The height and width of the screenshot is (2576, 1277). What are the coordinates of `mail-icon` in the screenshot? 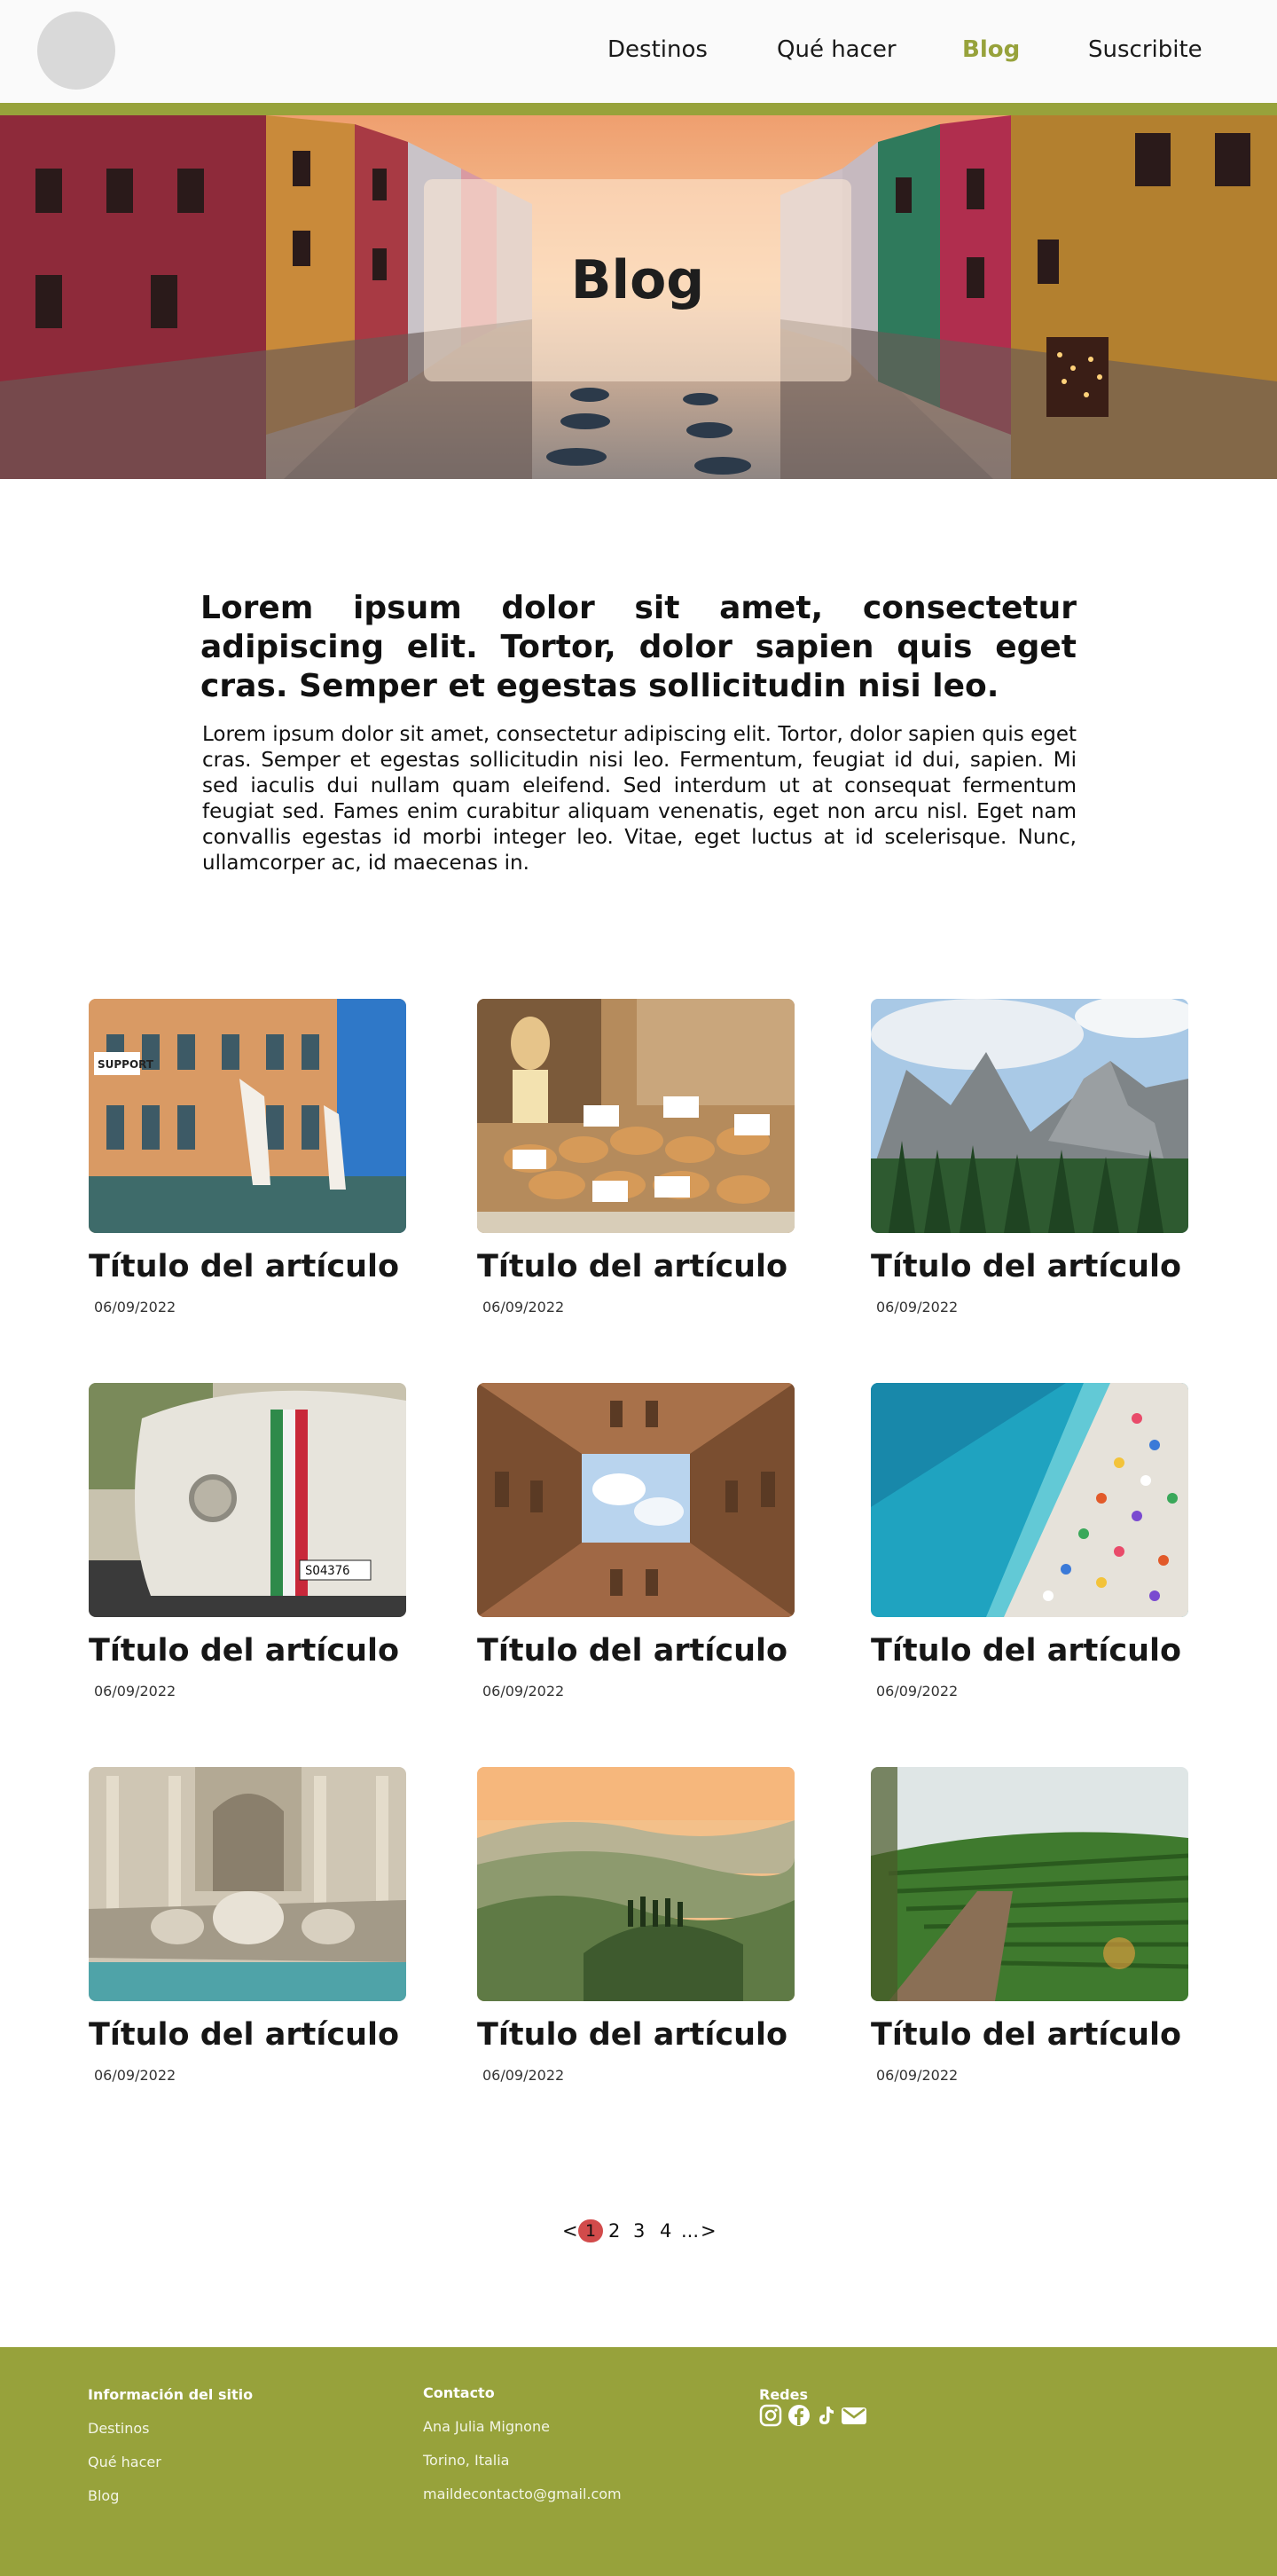 It's located at (854, 2415).